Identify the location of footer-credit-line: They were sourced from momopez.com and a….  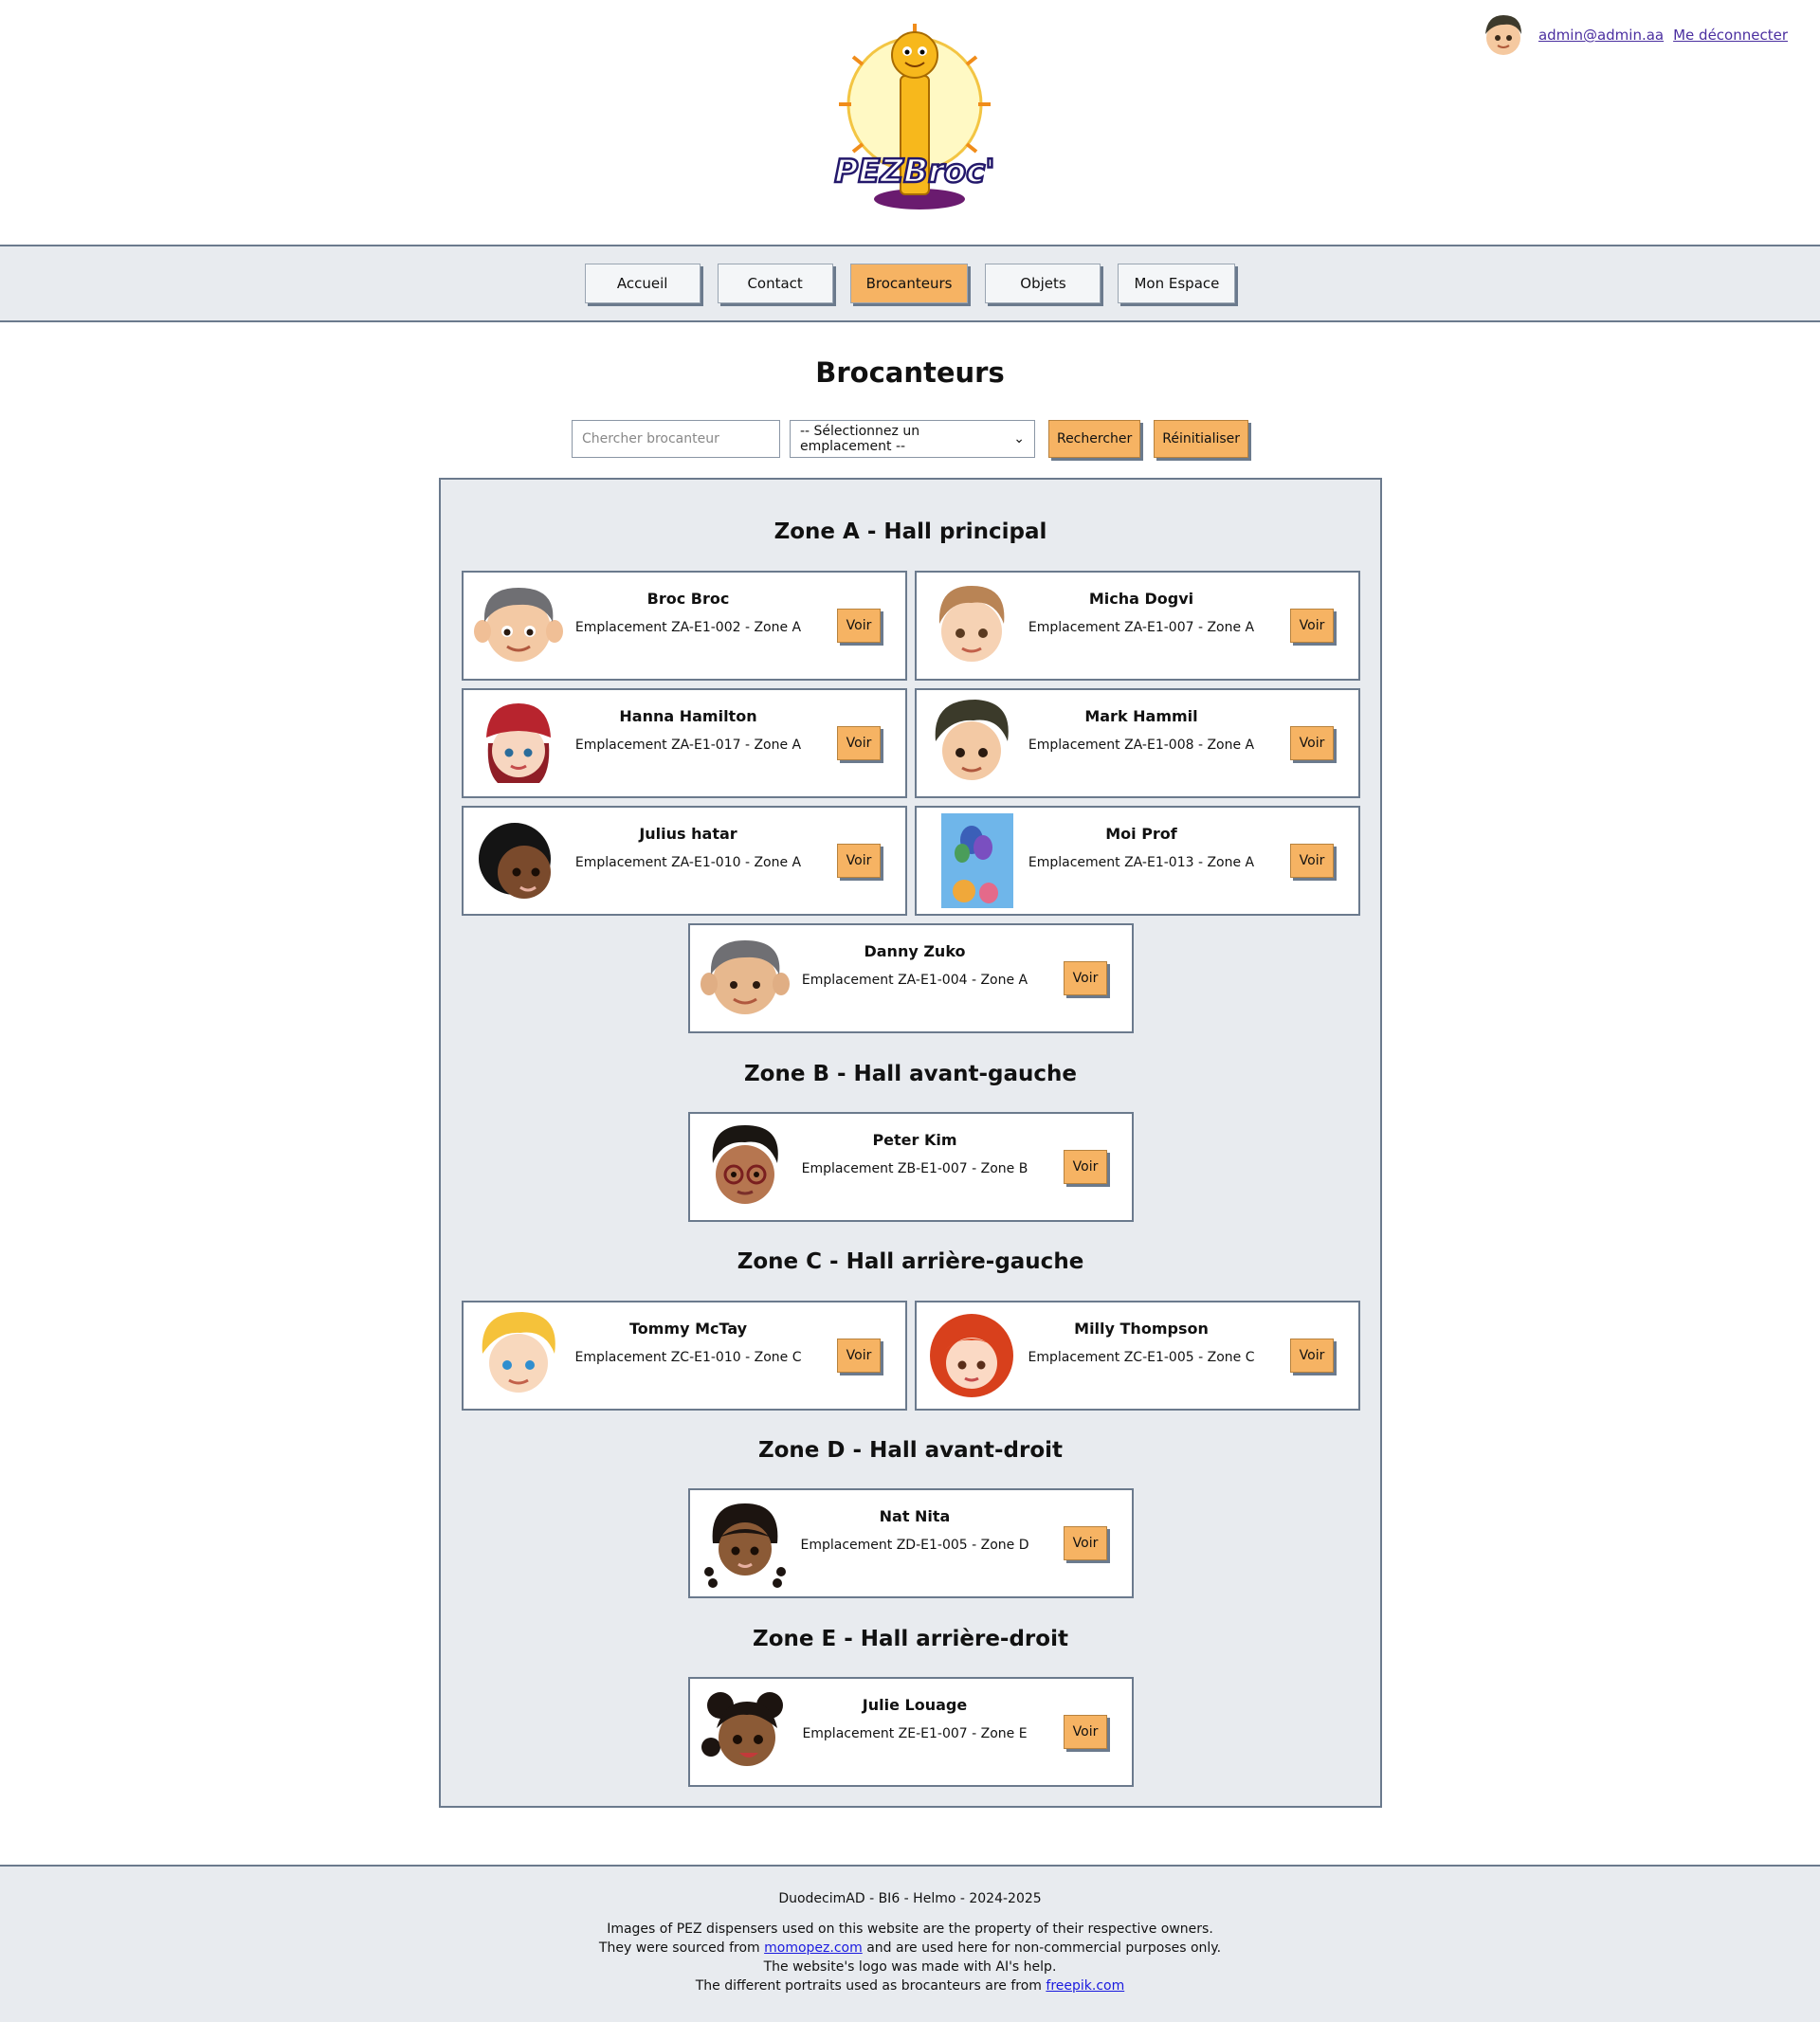
(910, 1948).